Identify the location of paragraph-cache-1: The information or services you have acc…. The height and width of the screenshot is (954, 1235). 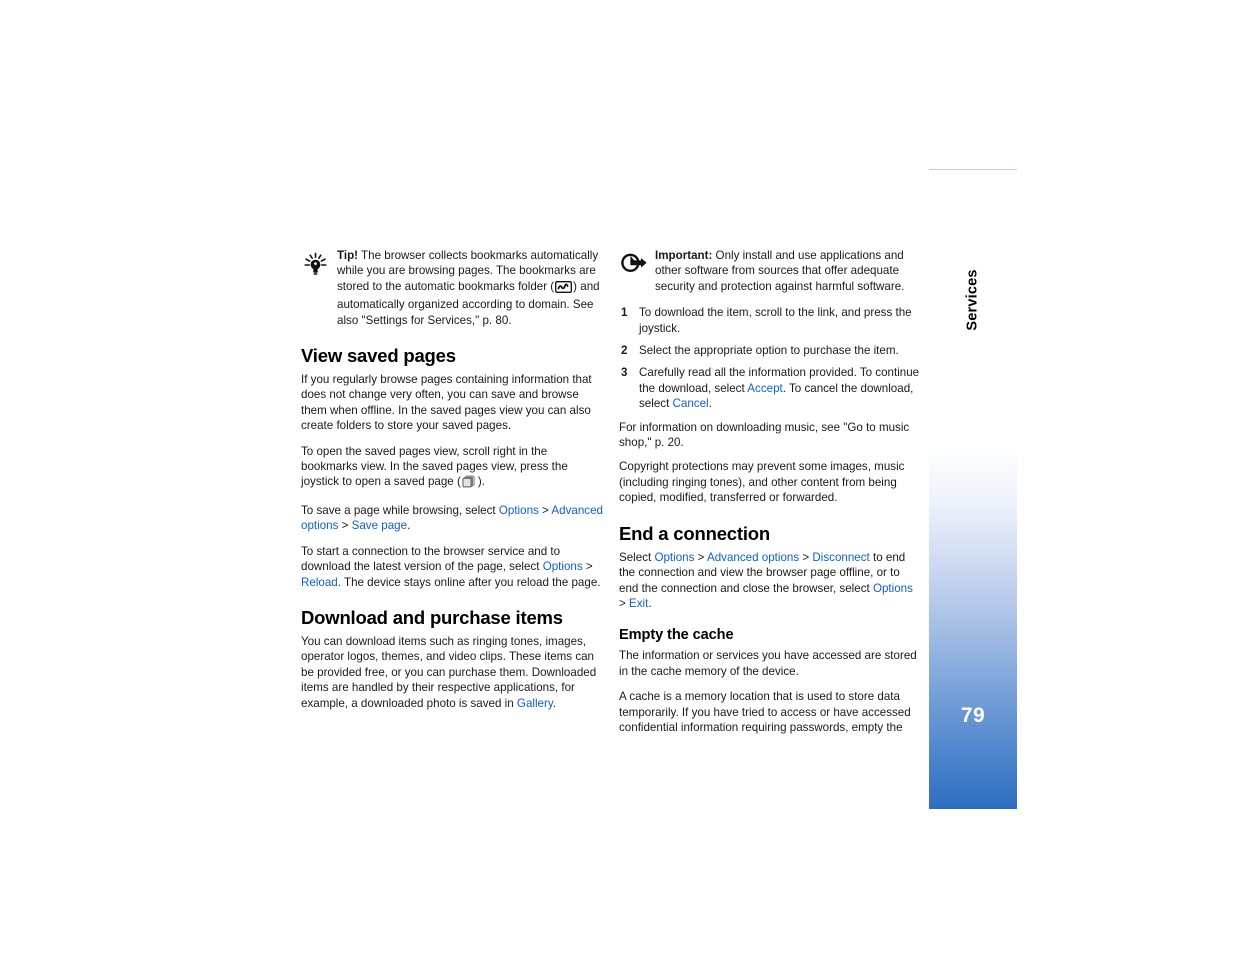
(768, 663).